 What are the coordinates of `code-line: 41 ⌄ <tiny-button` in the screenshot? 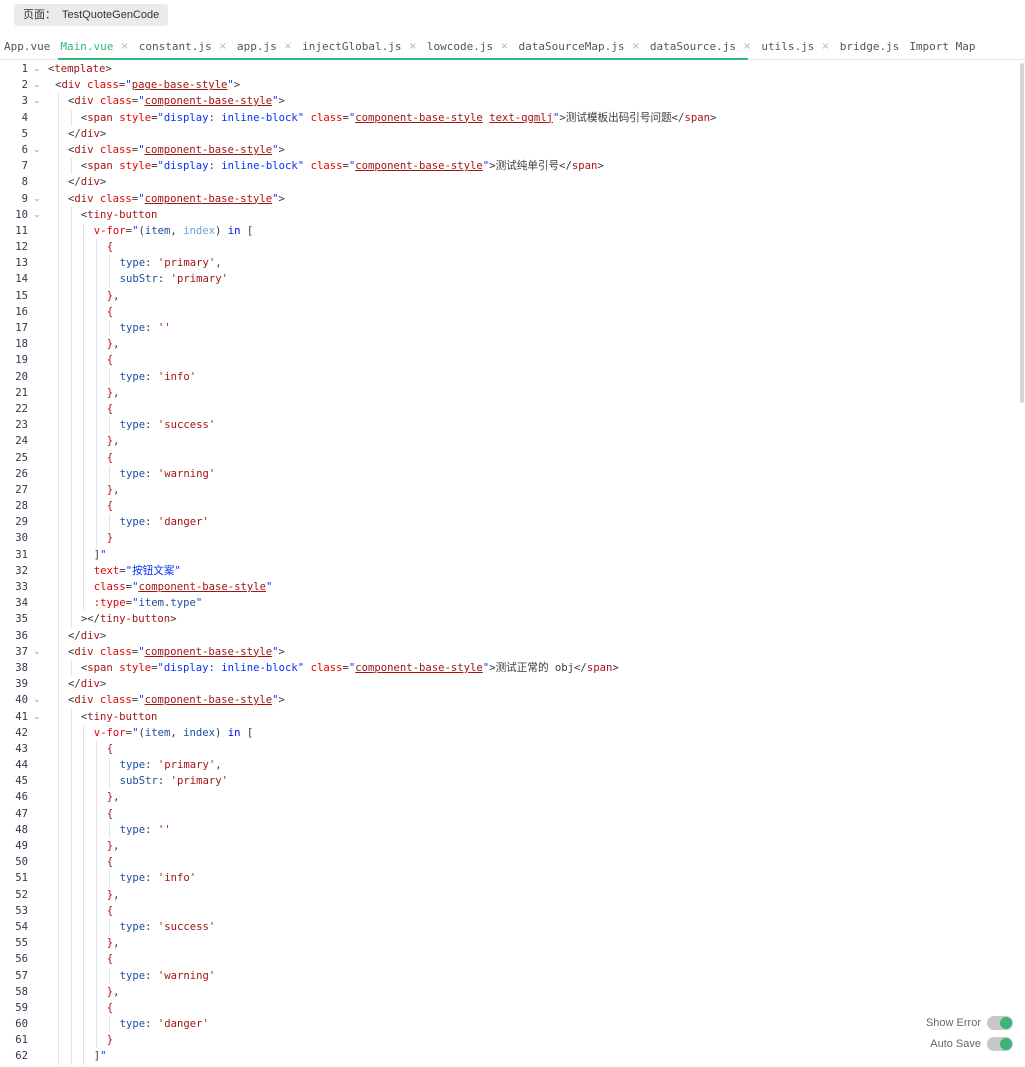 It's located at (512, 716).